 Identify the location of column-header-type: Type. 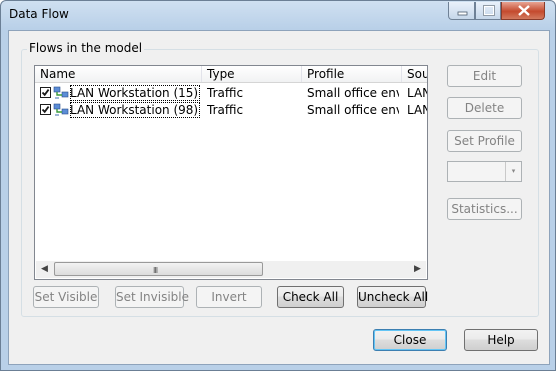
(252, 74).